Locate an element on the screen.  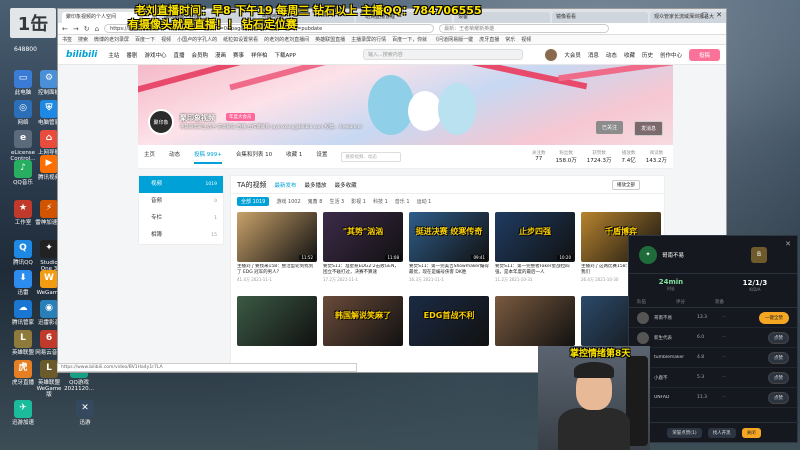
header-right-item: 历史 is located at coordinates (647, 55).